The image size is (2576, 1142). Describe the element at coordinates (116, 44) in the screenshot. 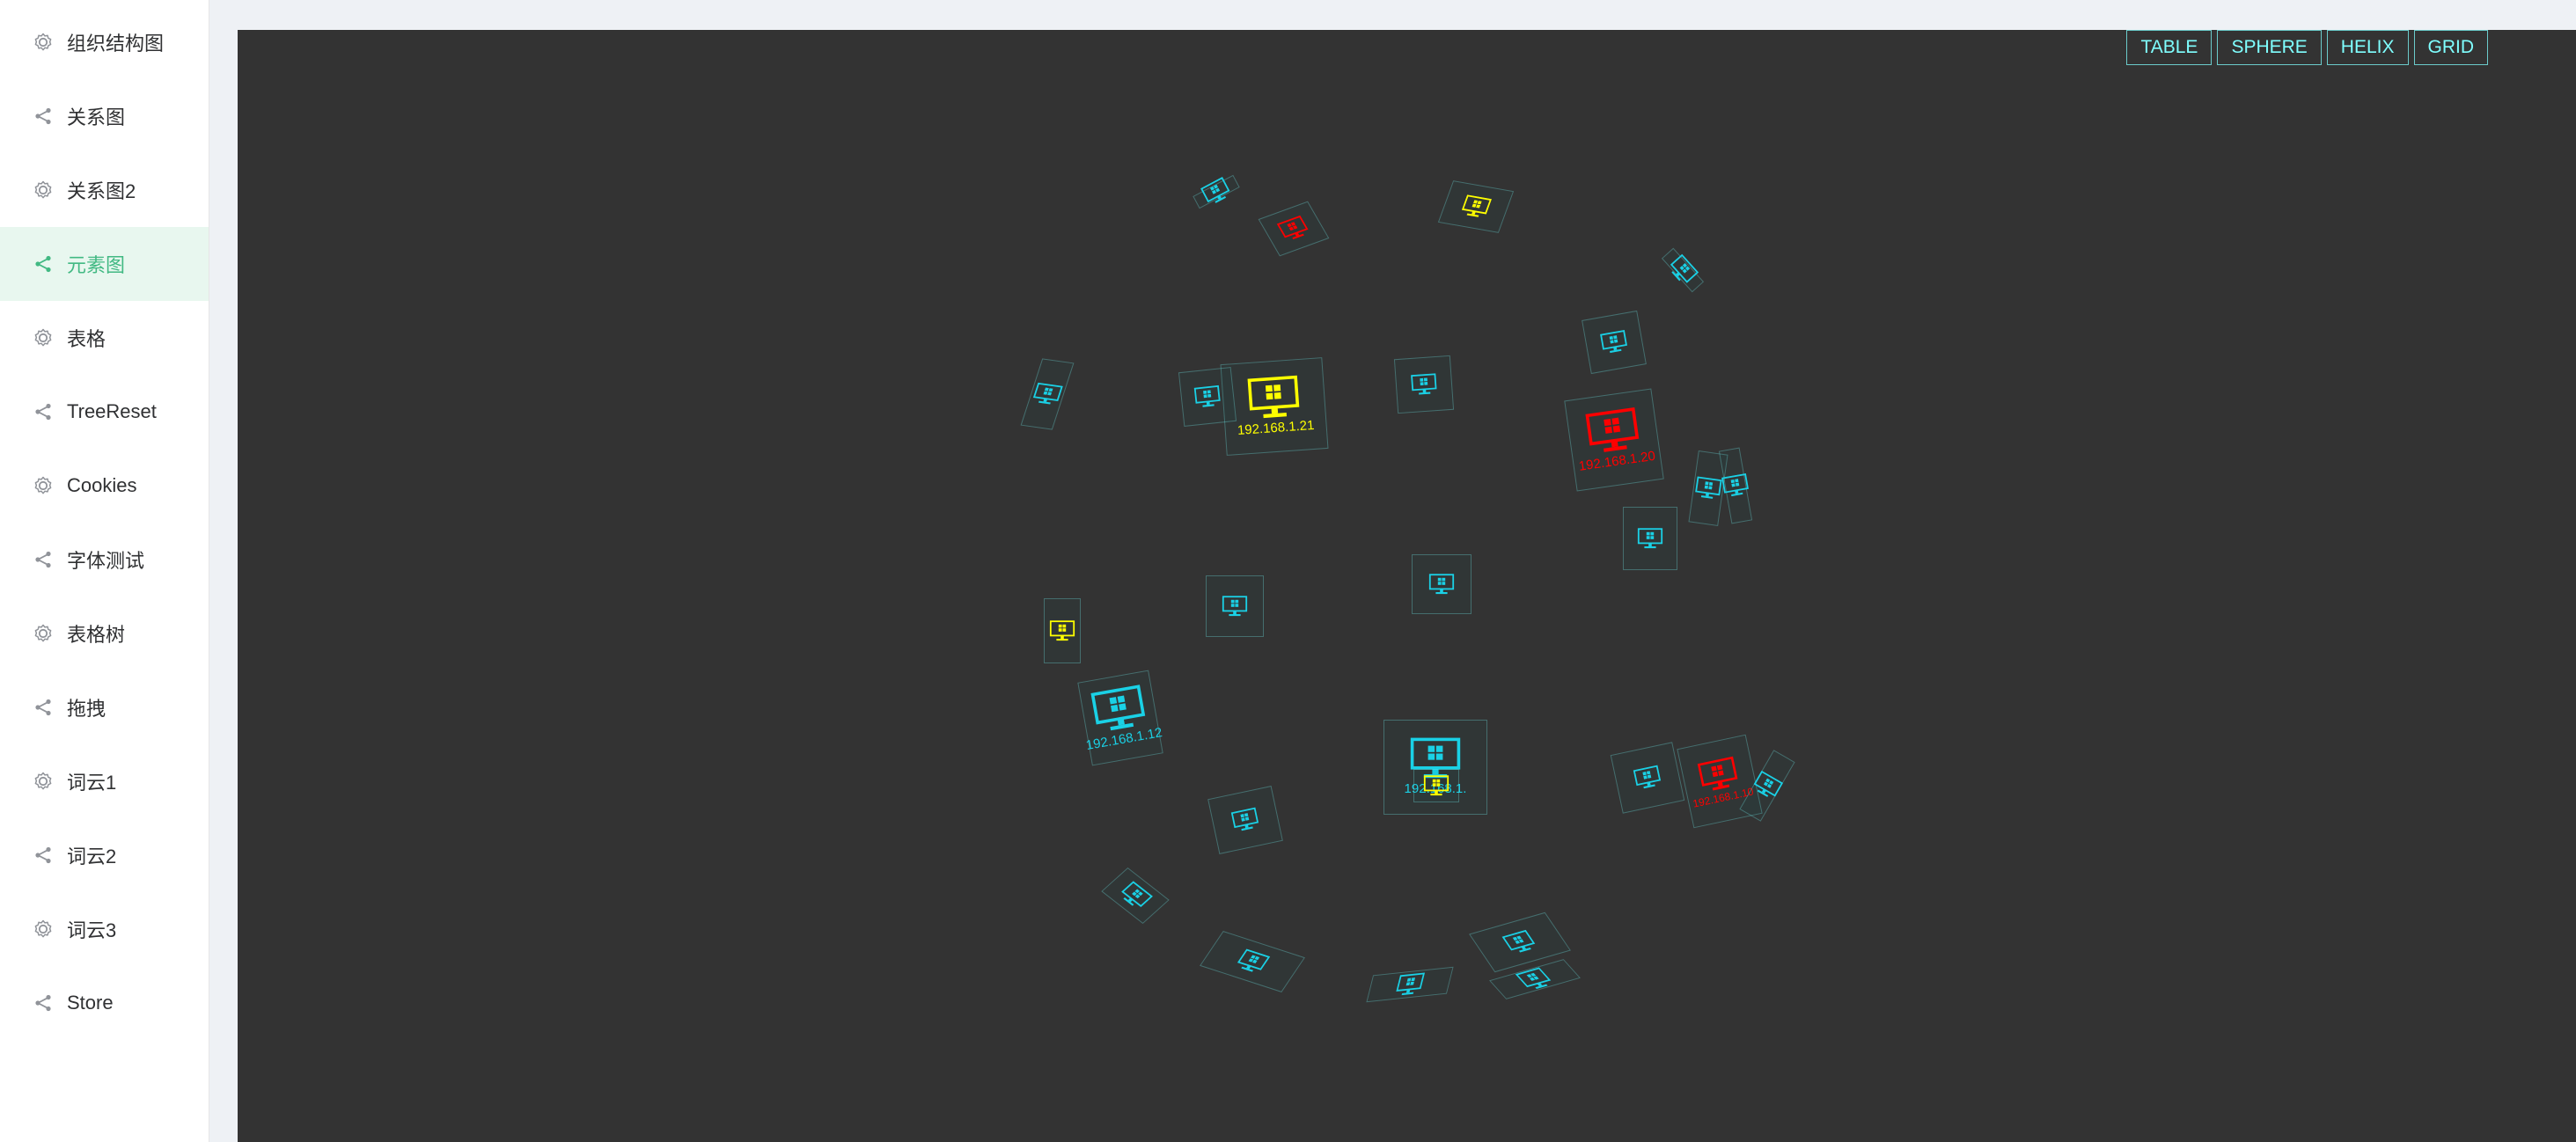

I see `sidebar-item-label: 组织结构图` at that location.